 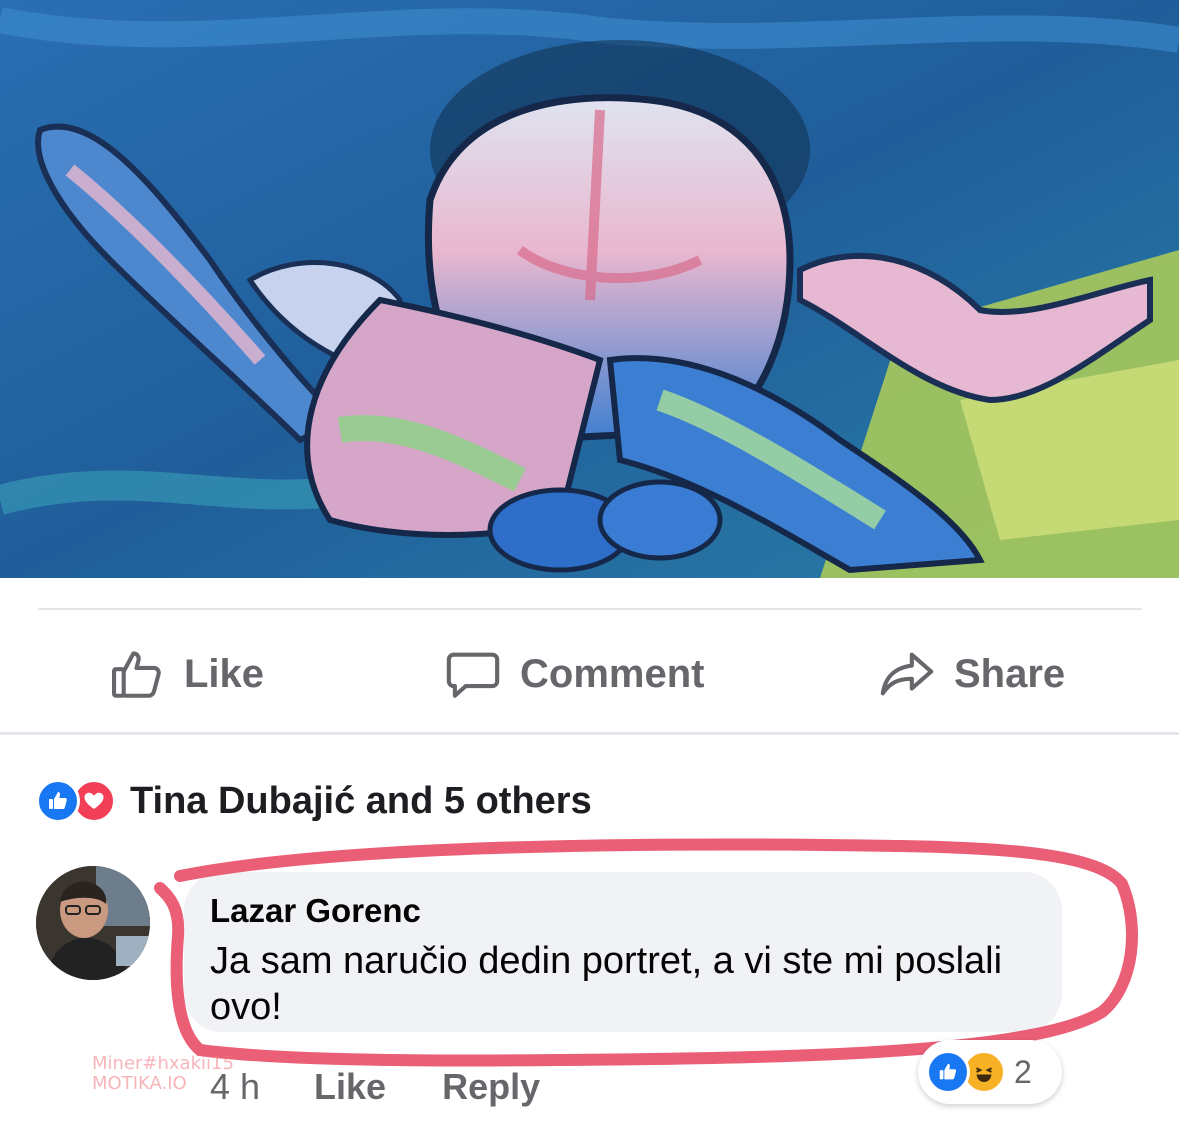 I want to click on comment-label: Comment, so click(x=612, y=673).